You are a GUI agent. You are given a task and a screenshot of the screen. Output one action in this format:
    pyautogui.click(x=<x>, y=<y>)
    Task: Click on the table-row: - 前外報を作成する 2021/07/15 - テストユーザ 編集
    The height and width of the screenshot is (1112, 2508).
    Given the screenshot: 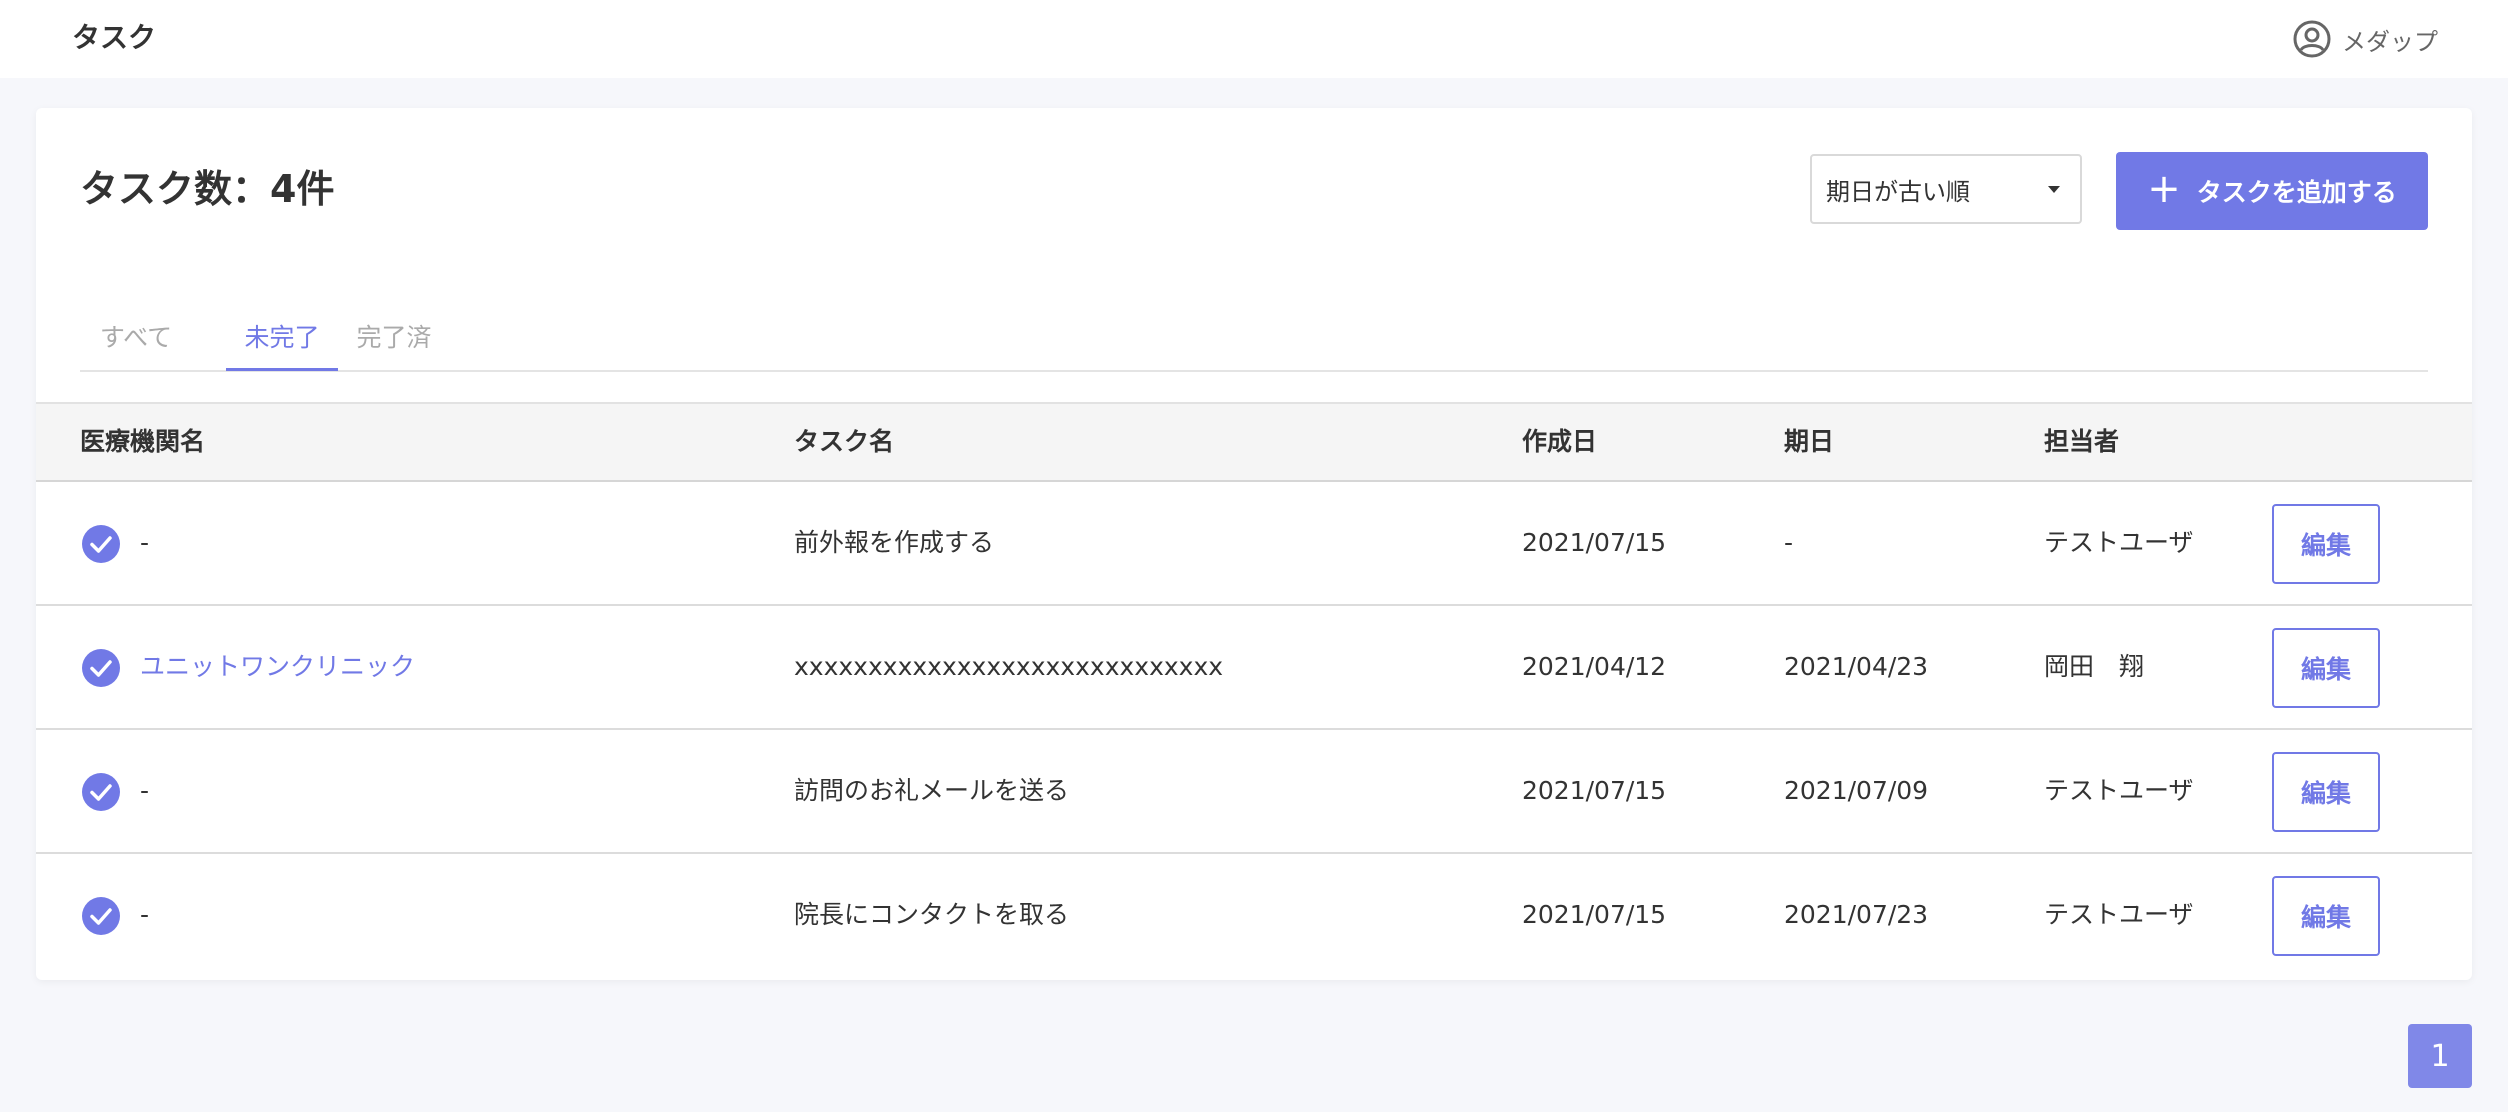 What is the action you would take?
    pyautogui.click(x=1254, y=544)
    